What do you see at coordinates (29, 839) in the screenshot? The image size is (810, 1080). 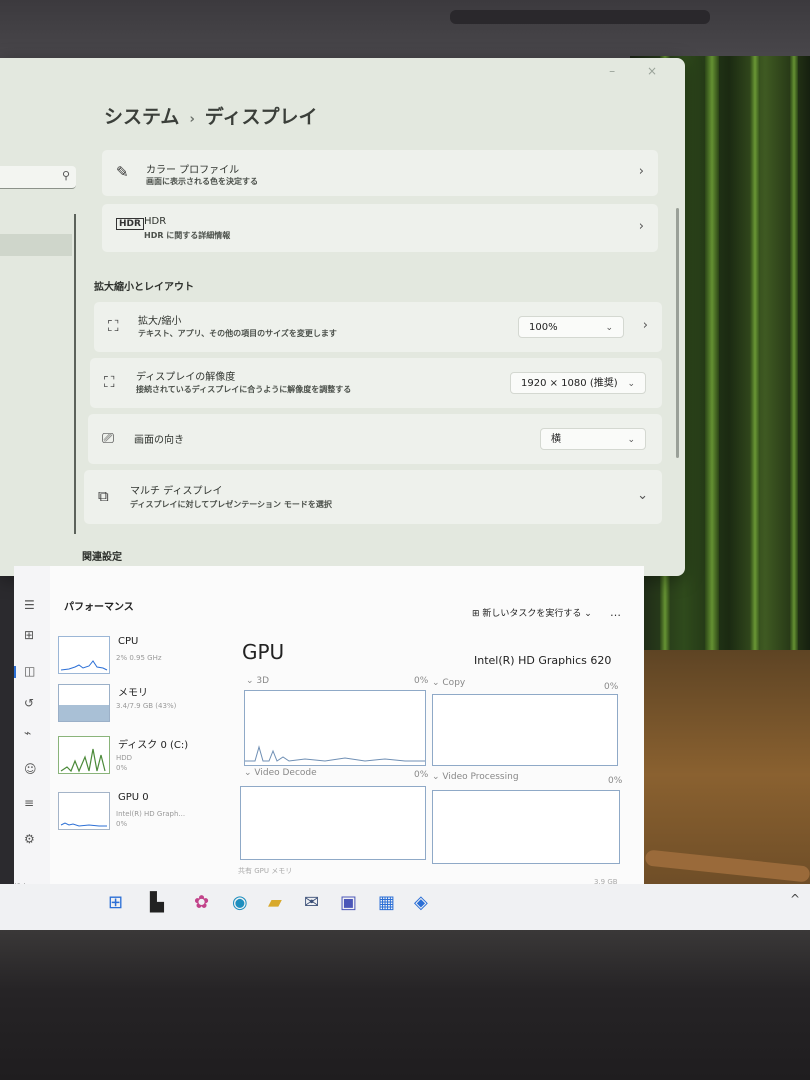 I see `services-icon: ⚙` at bounding box center [29, 839].